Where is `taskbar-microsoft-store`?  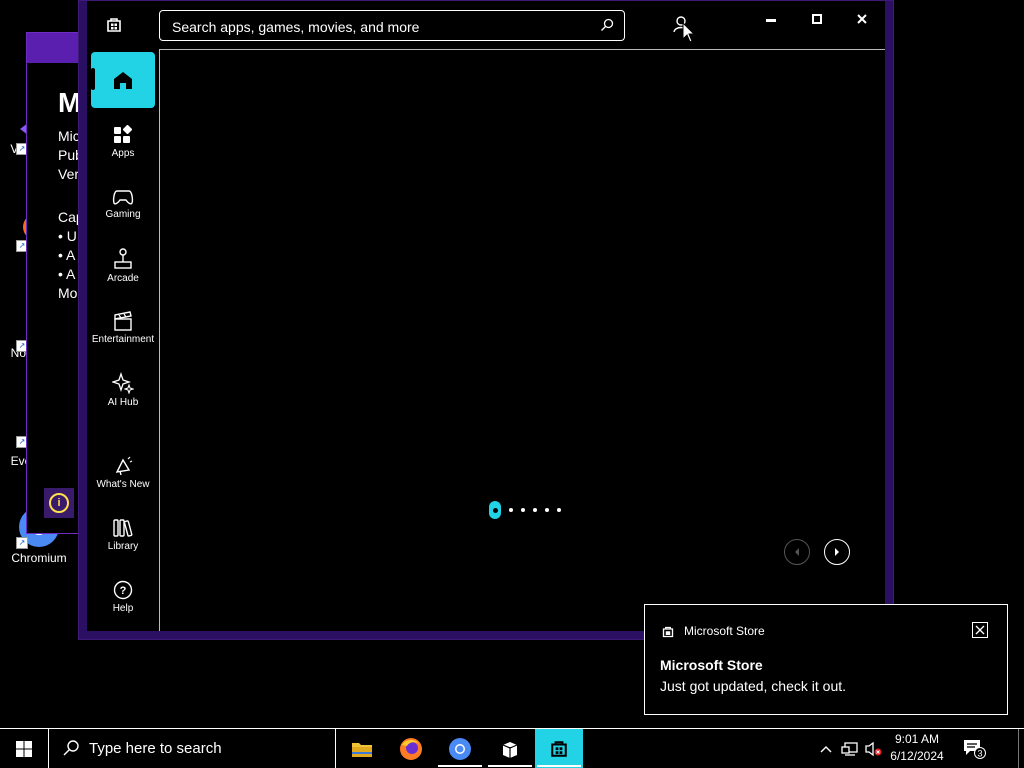 taskbar-microsoft-store is located at coordinates (559, 748).